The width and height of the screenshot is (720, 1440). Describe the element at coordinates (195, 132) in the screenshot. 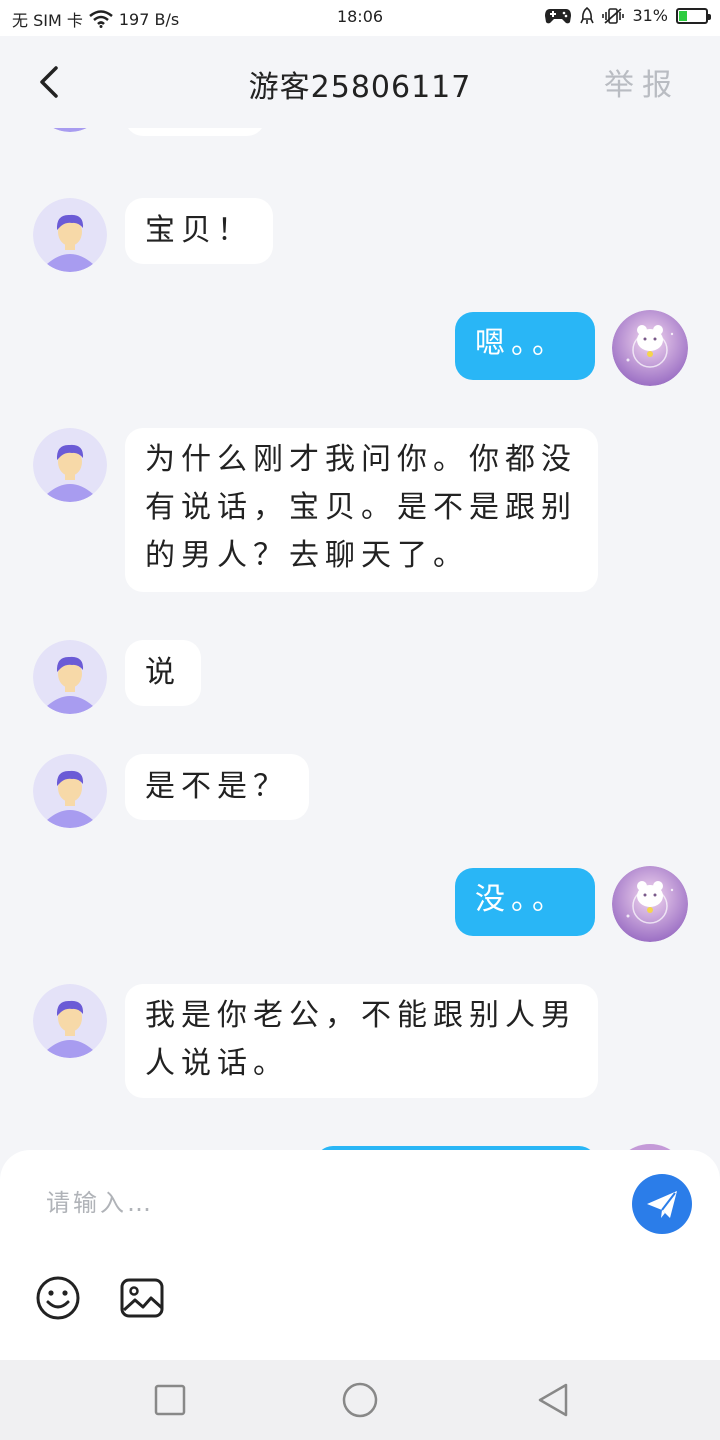

I see `message-bubble` at that location.